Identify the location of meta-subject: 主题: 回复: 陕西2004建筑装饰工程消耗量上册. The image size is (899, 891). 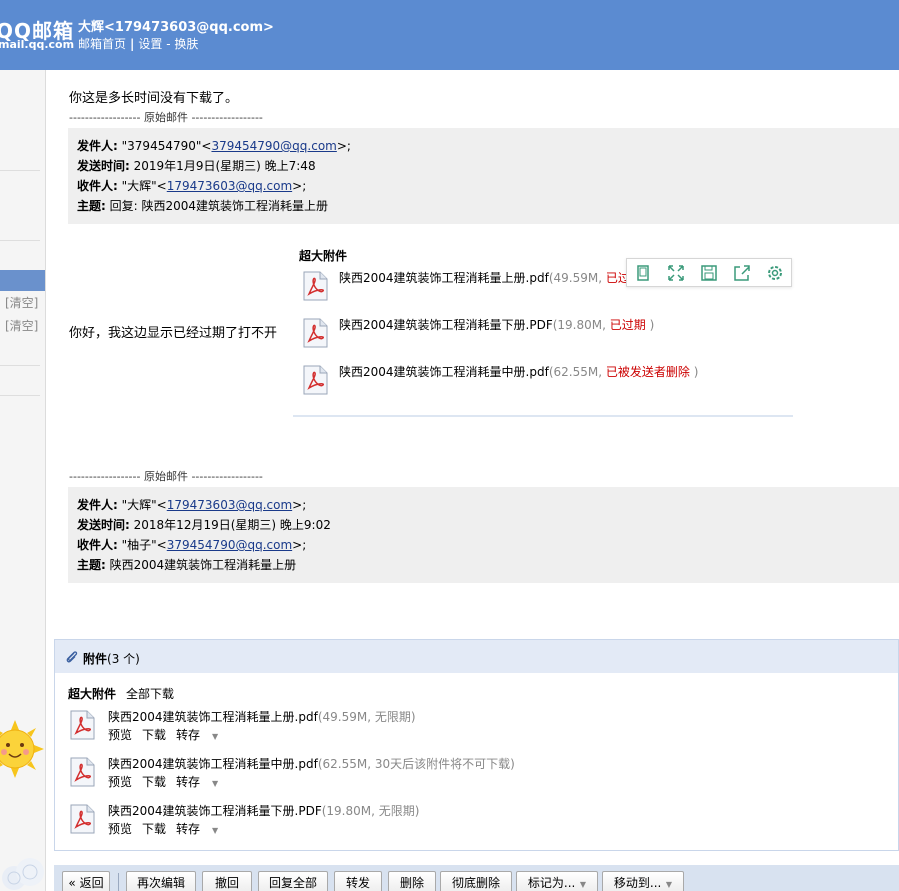
(203, 206).